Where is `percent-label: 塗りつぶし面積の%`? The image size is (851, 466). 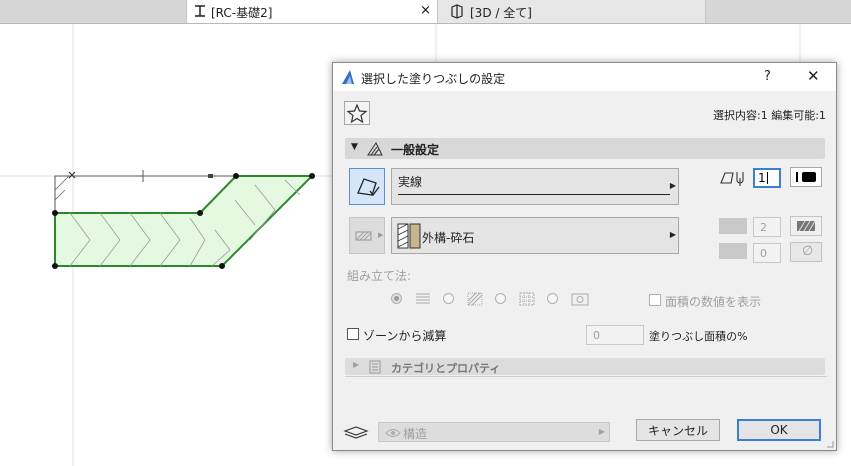 percent-label: 塗りつぶし面積の% is located at coordinates (698, 336).